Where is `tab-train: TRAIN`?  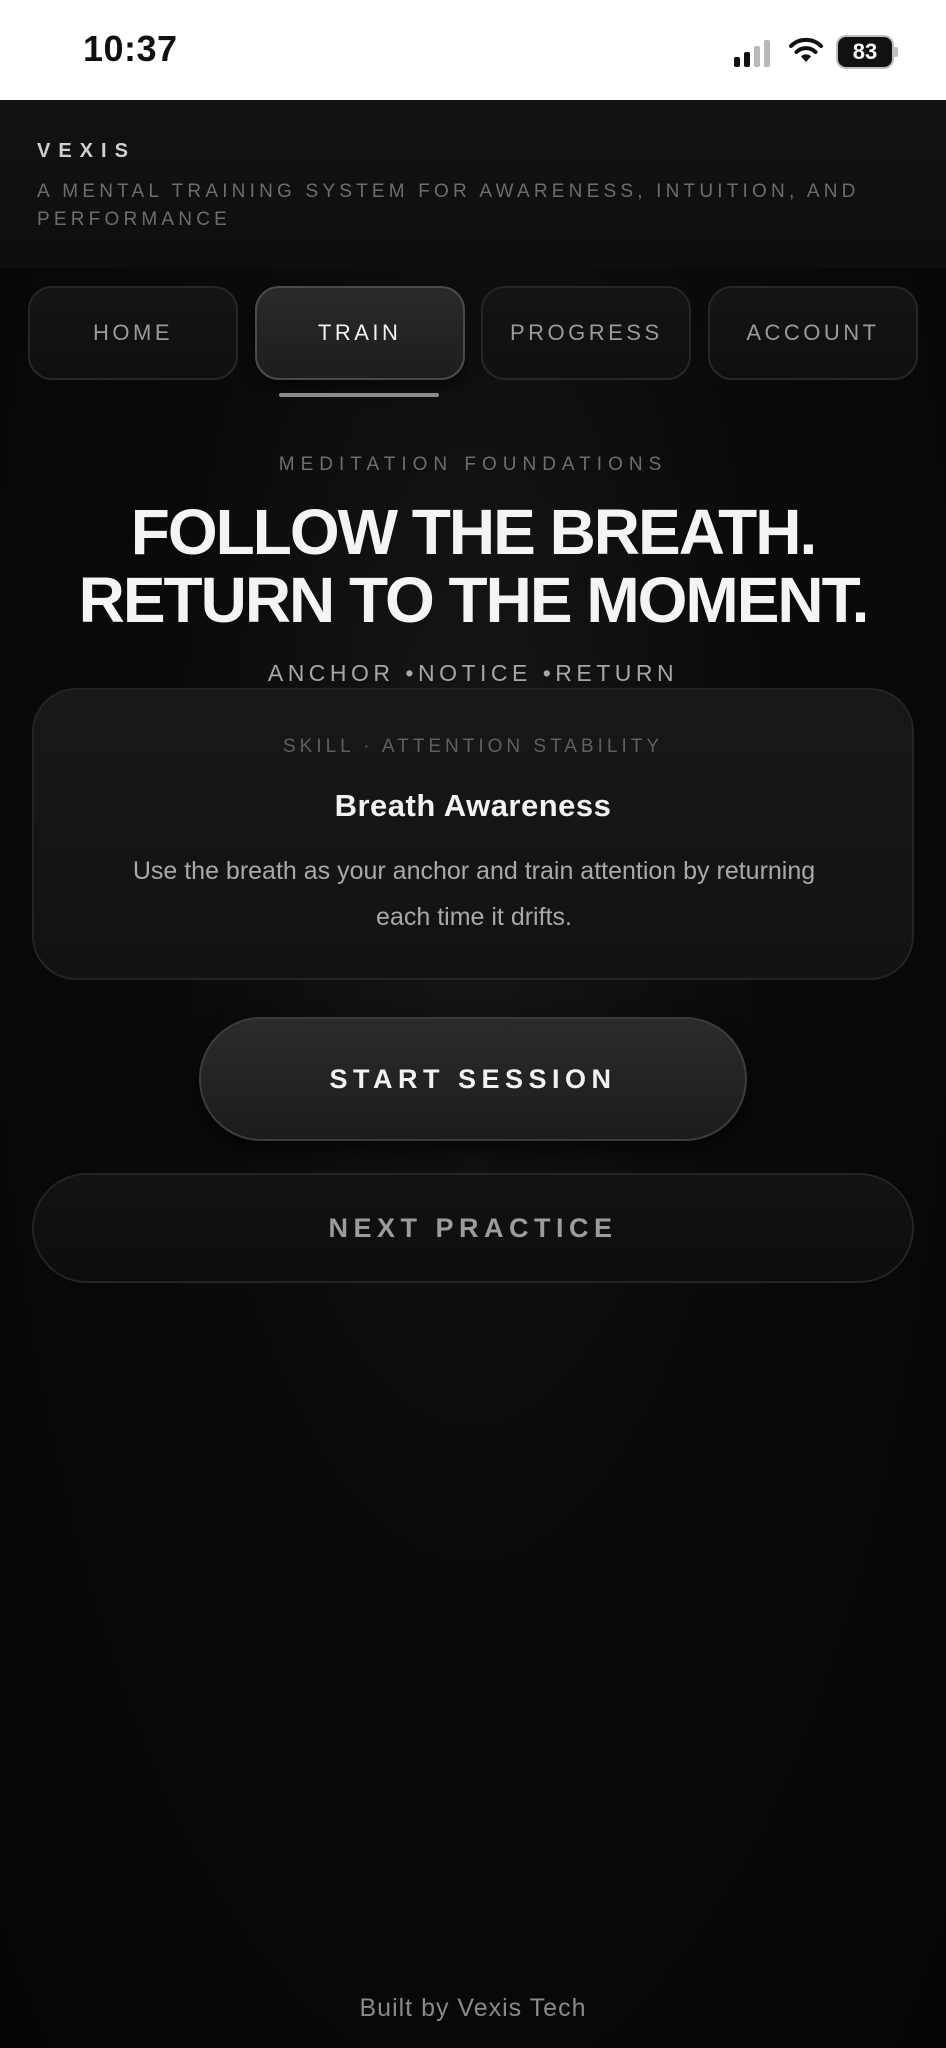 tab-train: TRAIN is located at coordinates (359, 333).